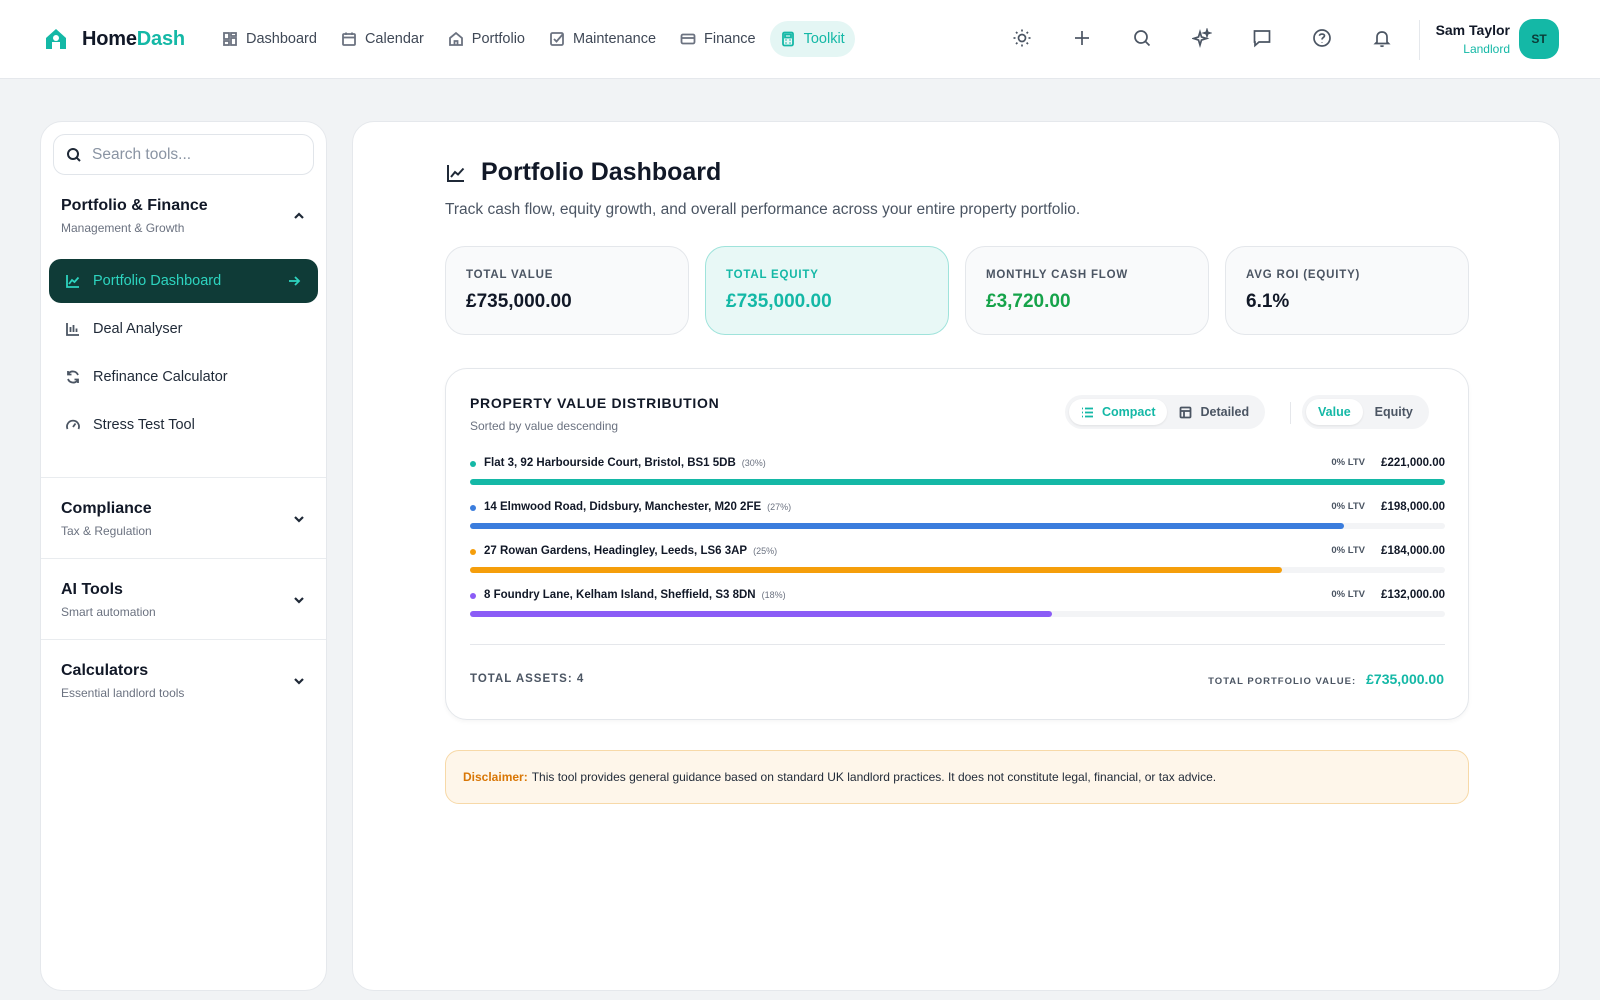 The image size is (1600, 1000). What do you see at coordinates (56, 39) in the screenshot?
I see `house-logo-icon` at bounding box center [56, 39].